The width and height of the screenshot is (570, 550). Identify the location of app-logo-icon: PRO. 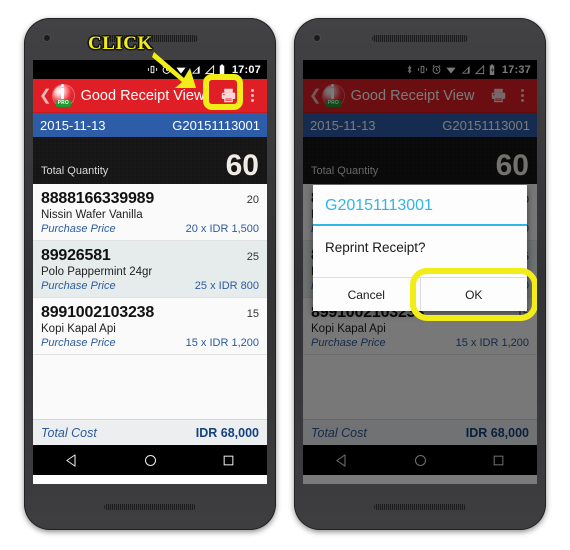
(63, 95).